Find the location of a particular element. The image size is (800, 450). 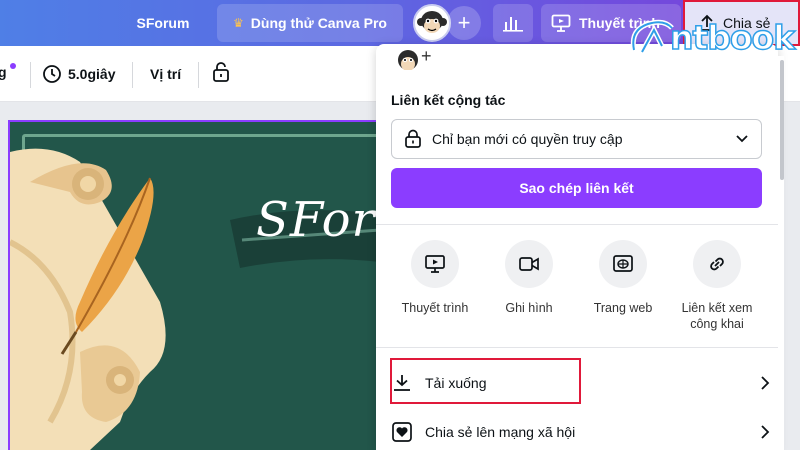

watermark-logo: ntbook is located at coordinates (714, 38).